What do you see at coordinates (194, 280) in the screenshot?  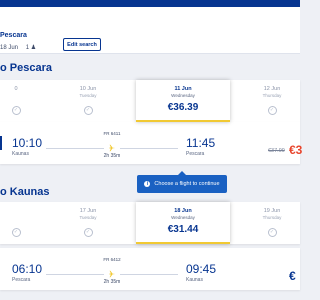 I see `arrival-city: Kaunas` at bounding box center [194, 280].